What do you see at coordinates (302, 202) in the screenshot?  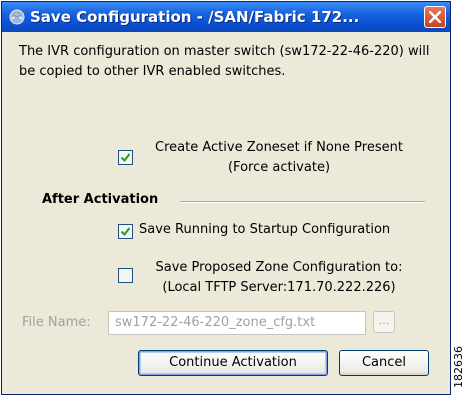 I see `section-divider` at bounding box center [302, 202].